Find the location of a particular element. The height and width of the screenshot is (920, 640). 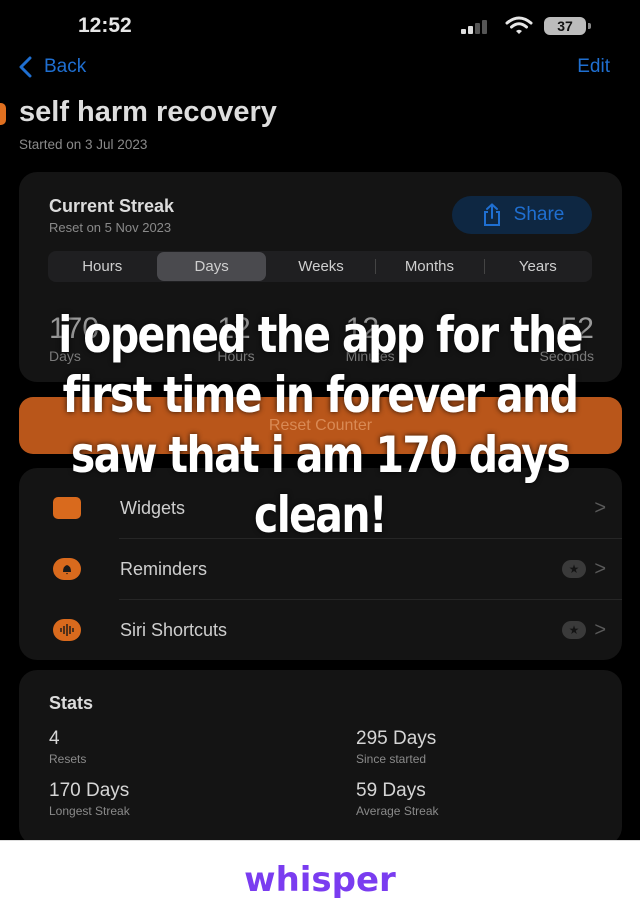

counter-label: Hours is located at coordinates (236, 356).